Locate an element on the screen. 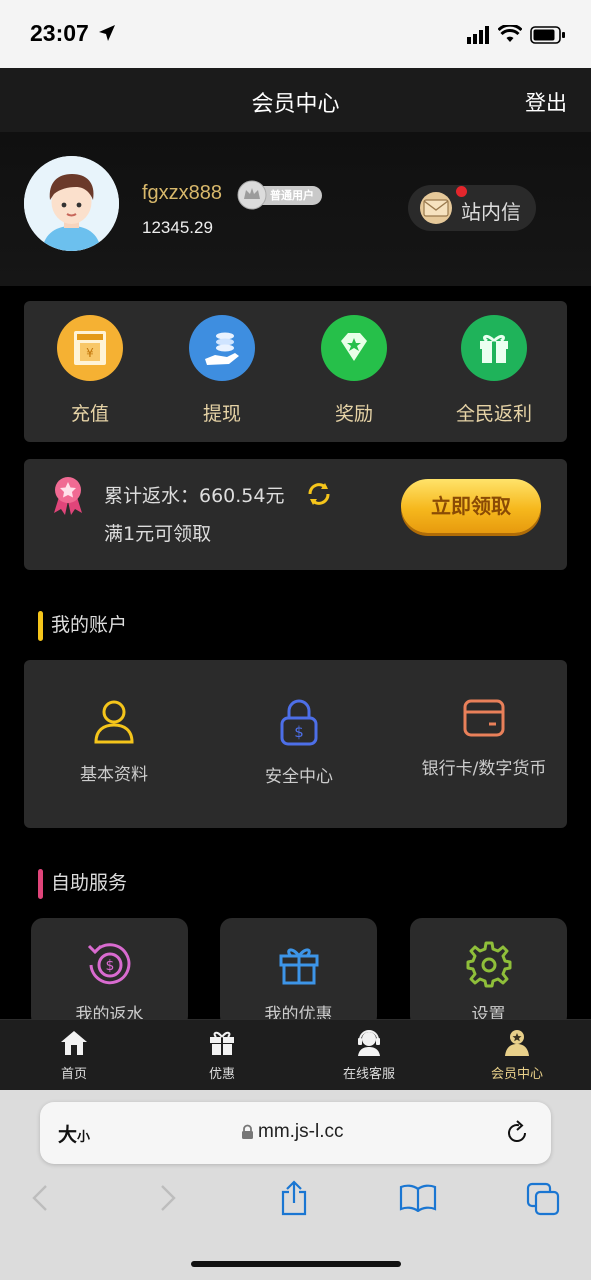  member-icon is located at coordinates (517, 1043).